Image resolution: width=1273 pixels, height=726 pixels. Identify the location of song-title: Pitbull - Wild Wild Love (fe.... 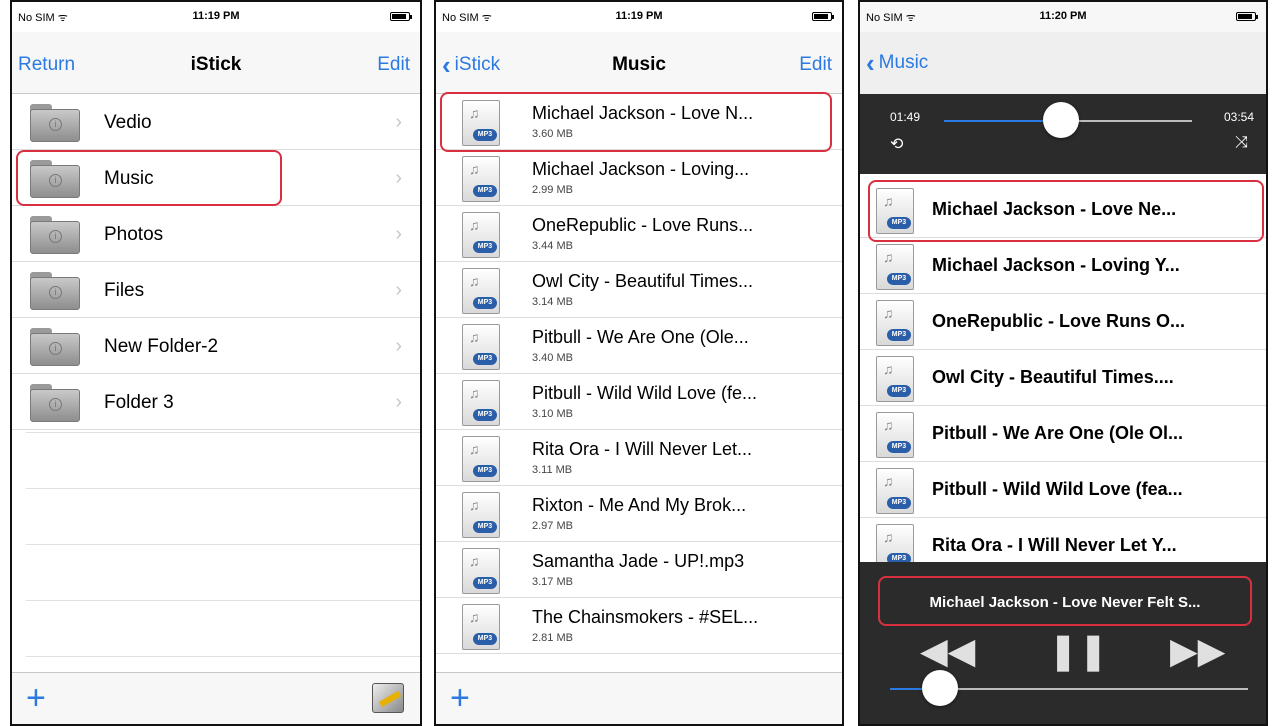
(645, 393).